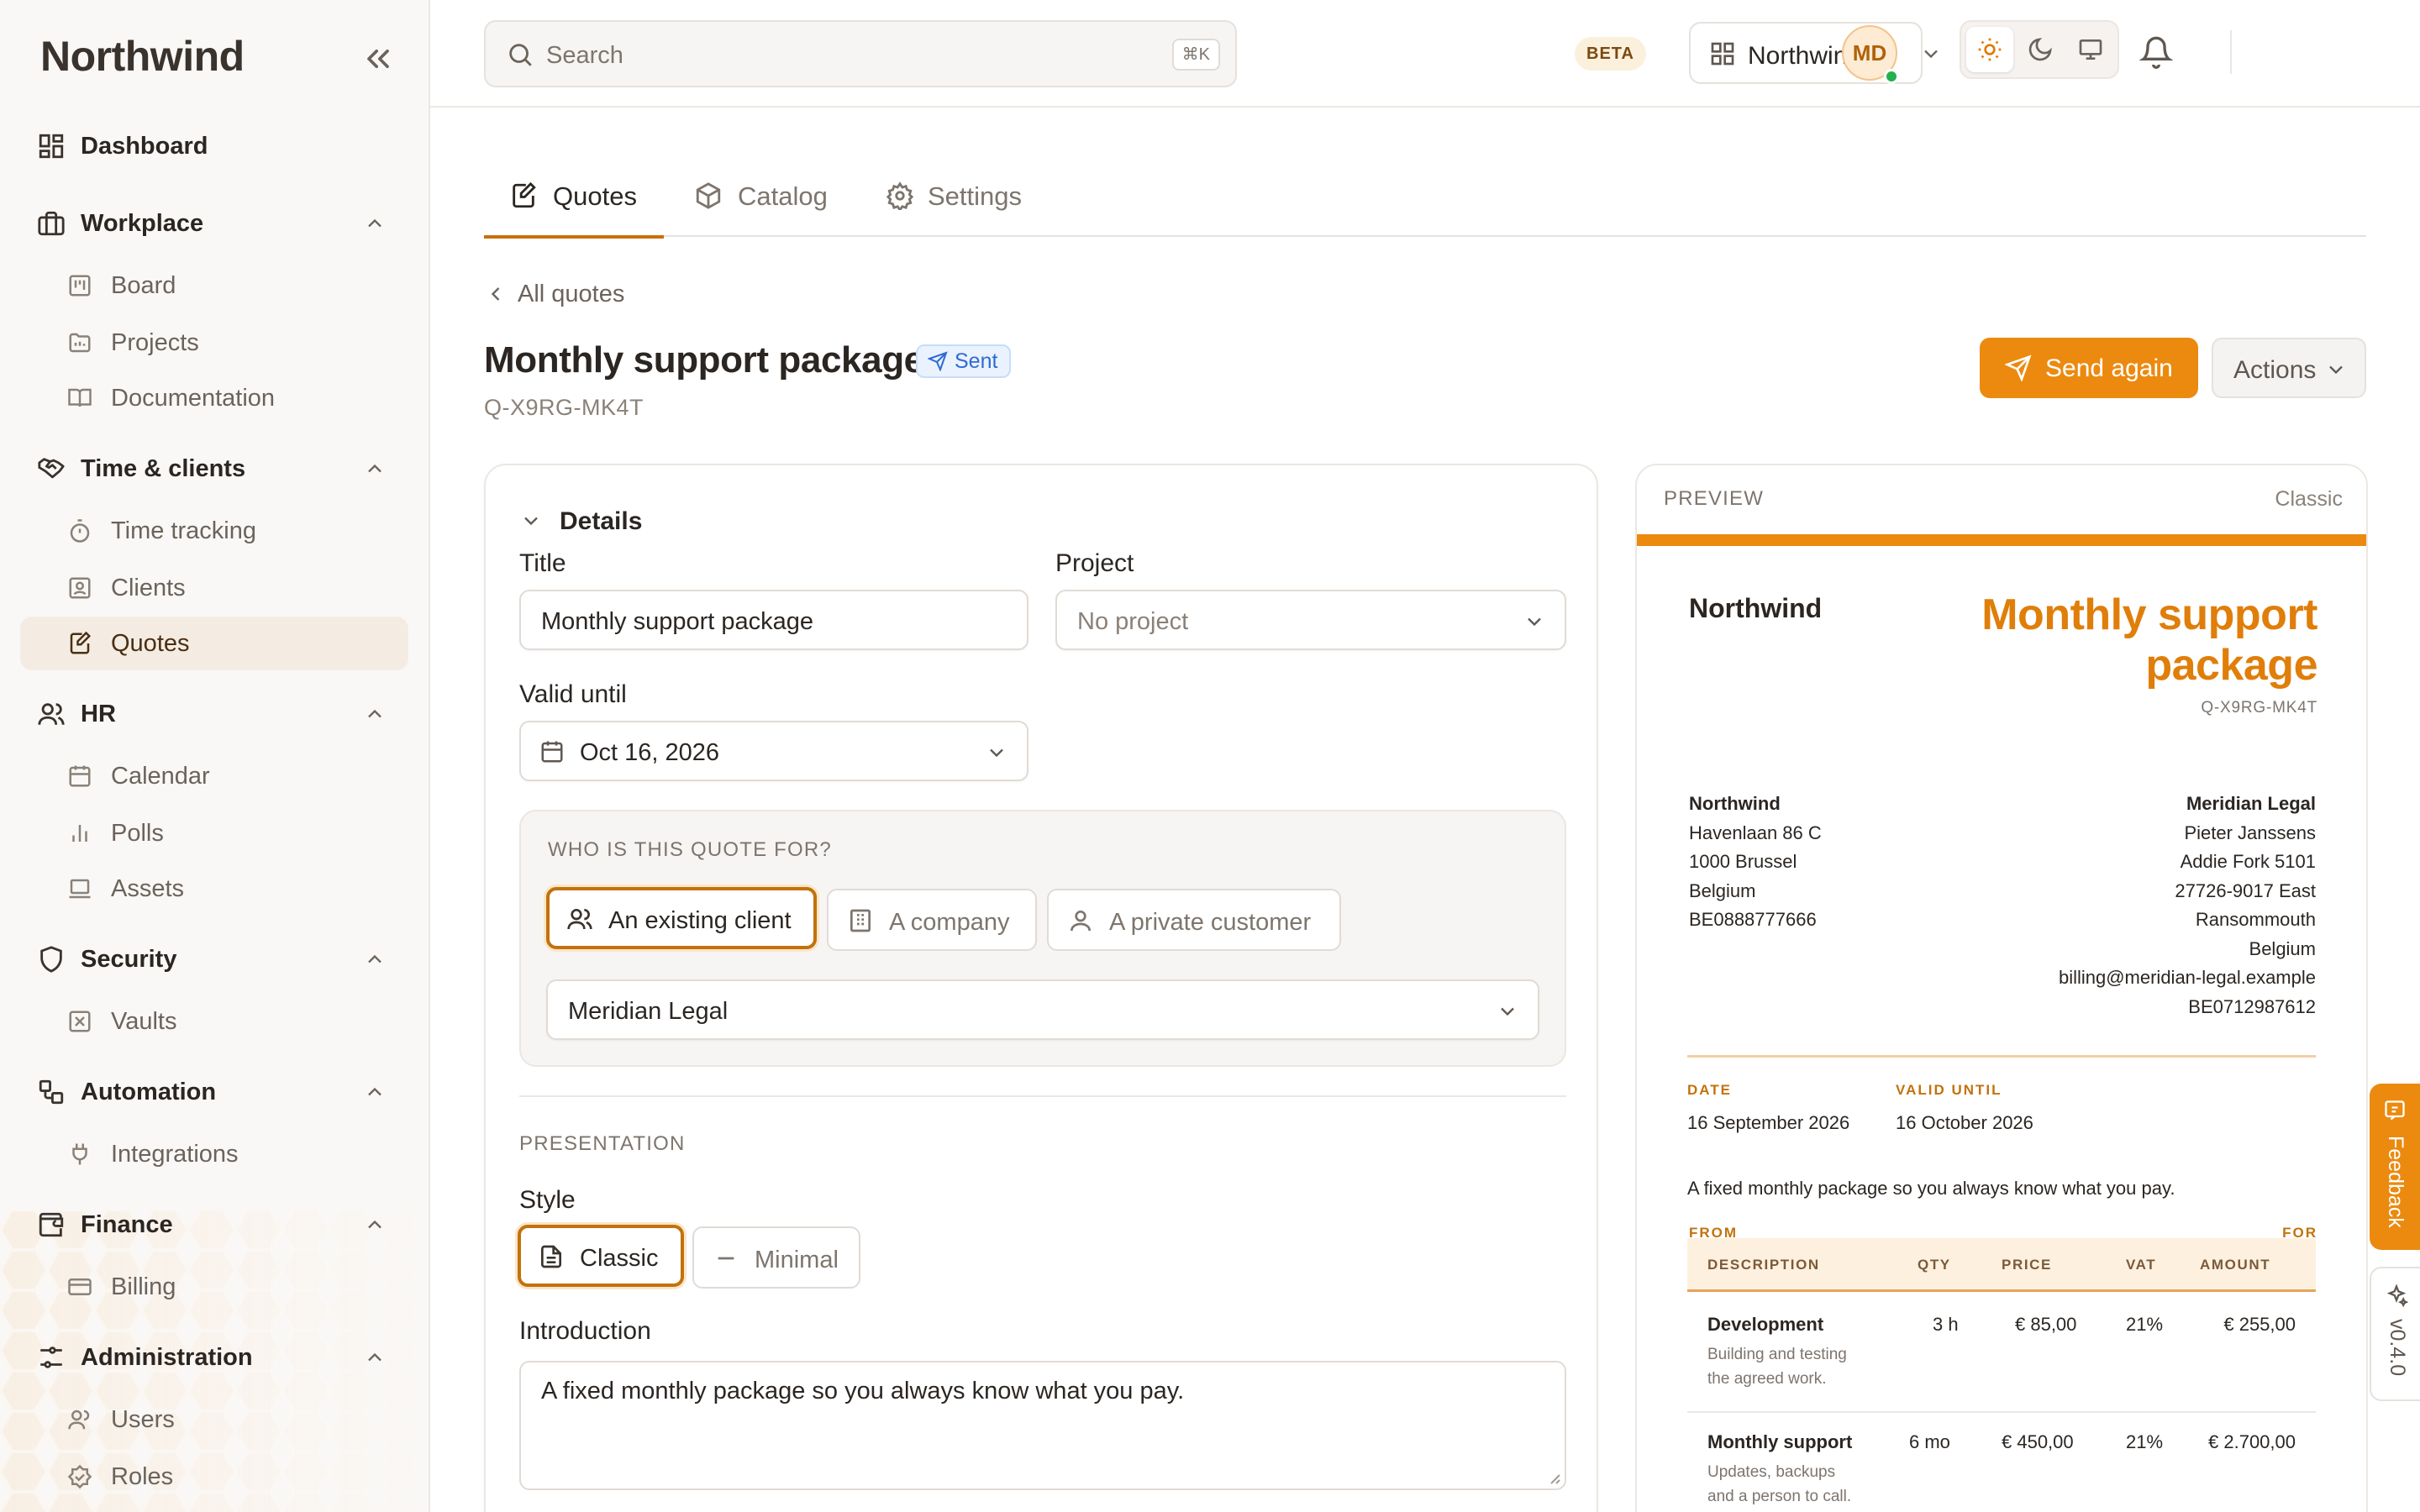  Describe the element at coordinates (142, 1476) in the screenshot. I see `sidebar-item-label: Roles` at that location.